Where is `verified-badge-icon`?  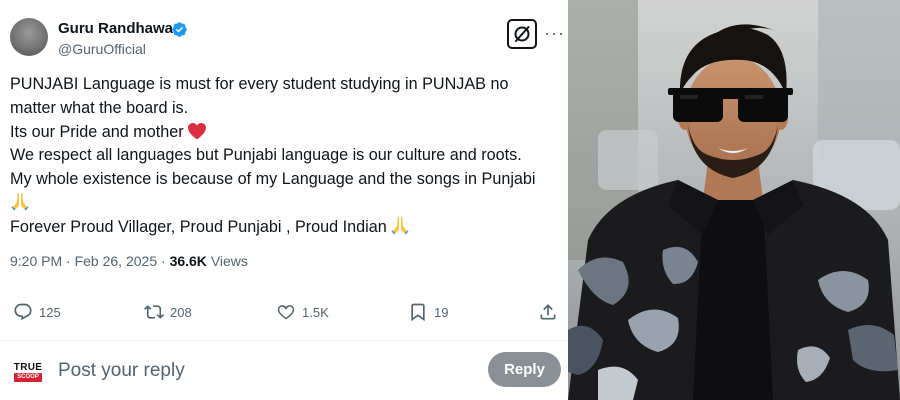 verified-badge-icon is located at coordinates (179, 29).